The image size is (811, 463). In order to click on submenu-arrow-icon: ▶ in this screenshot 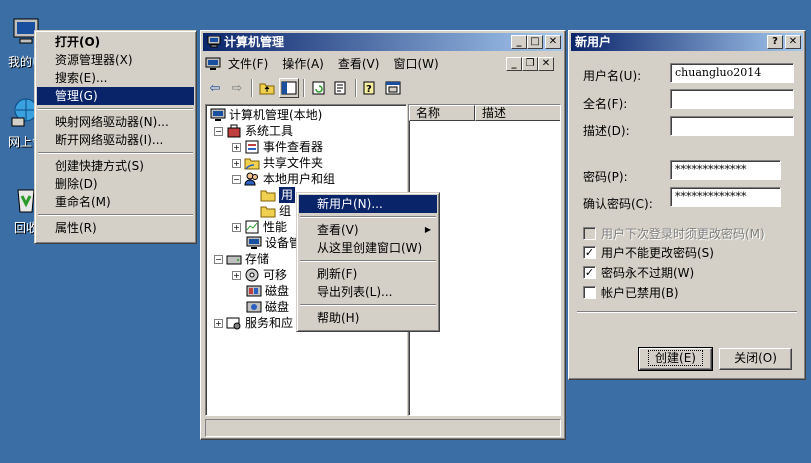, I will do `click(427, 229)`.